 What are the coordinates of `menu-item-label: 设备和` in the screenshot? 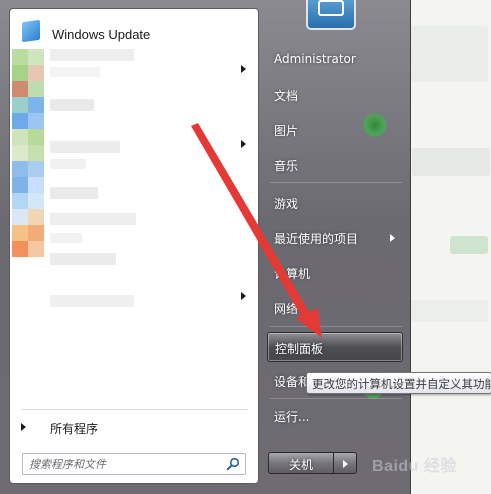 It's located at (292, 382).